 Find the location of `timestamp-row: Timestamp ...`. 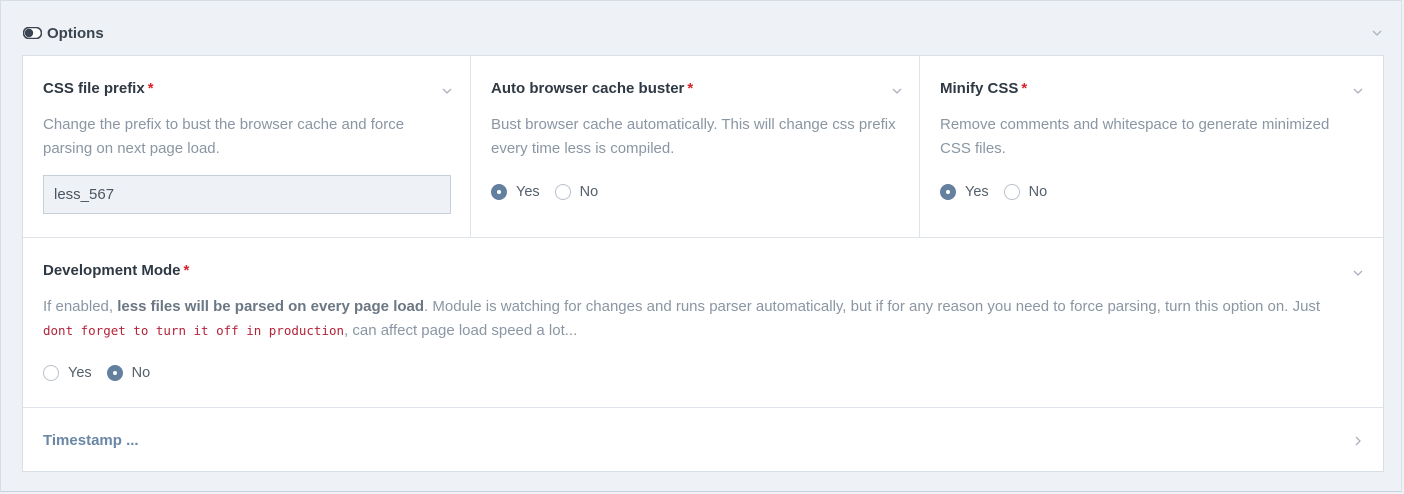

timestamp-row: Timestamp ... is located at coordinates (703, 439).